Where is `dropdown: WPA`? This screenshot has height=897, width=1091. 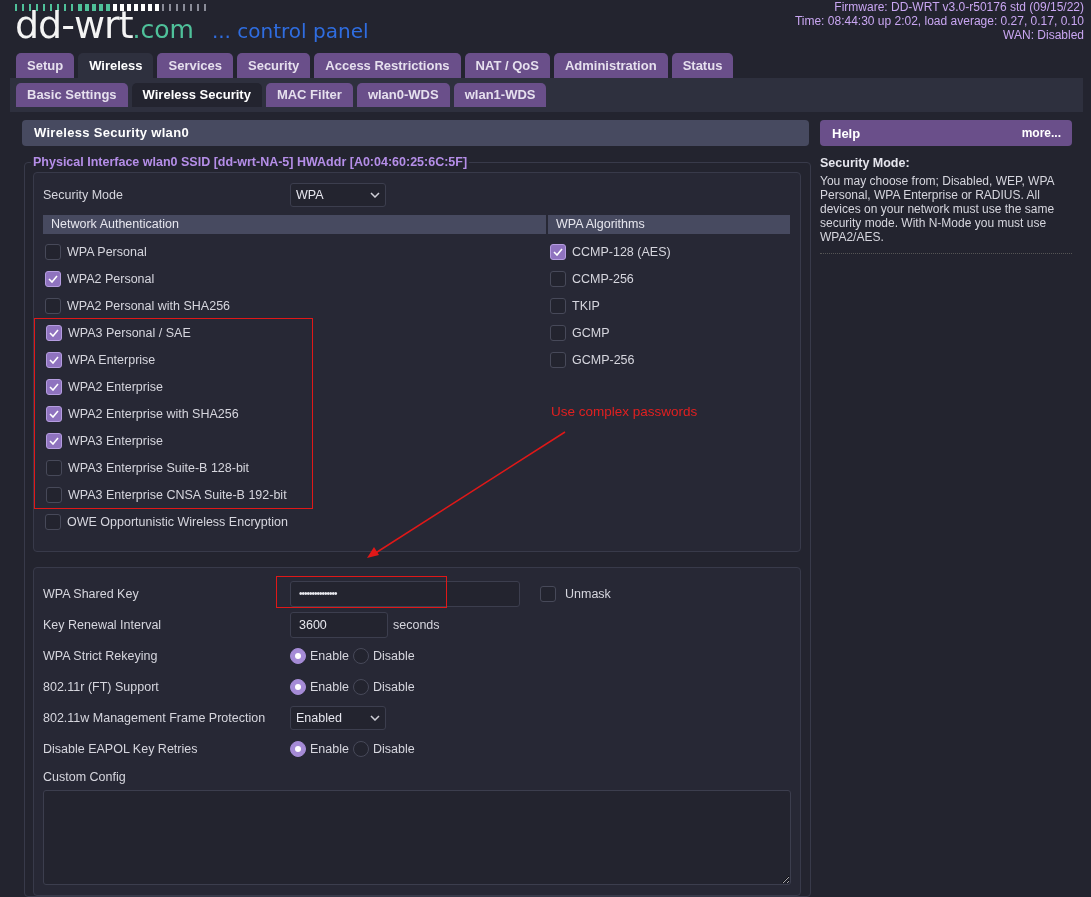
dropdown: WPA is located at coordinates (338, 195).